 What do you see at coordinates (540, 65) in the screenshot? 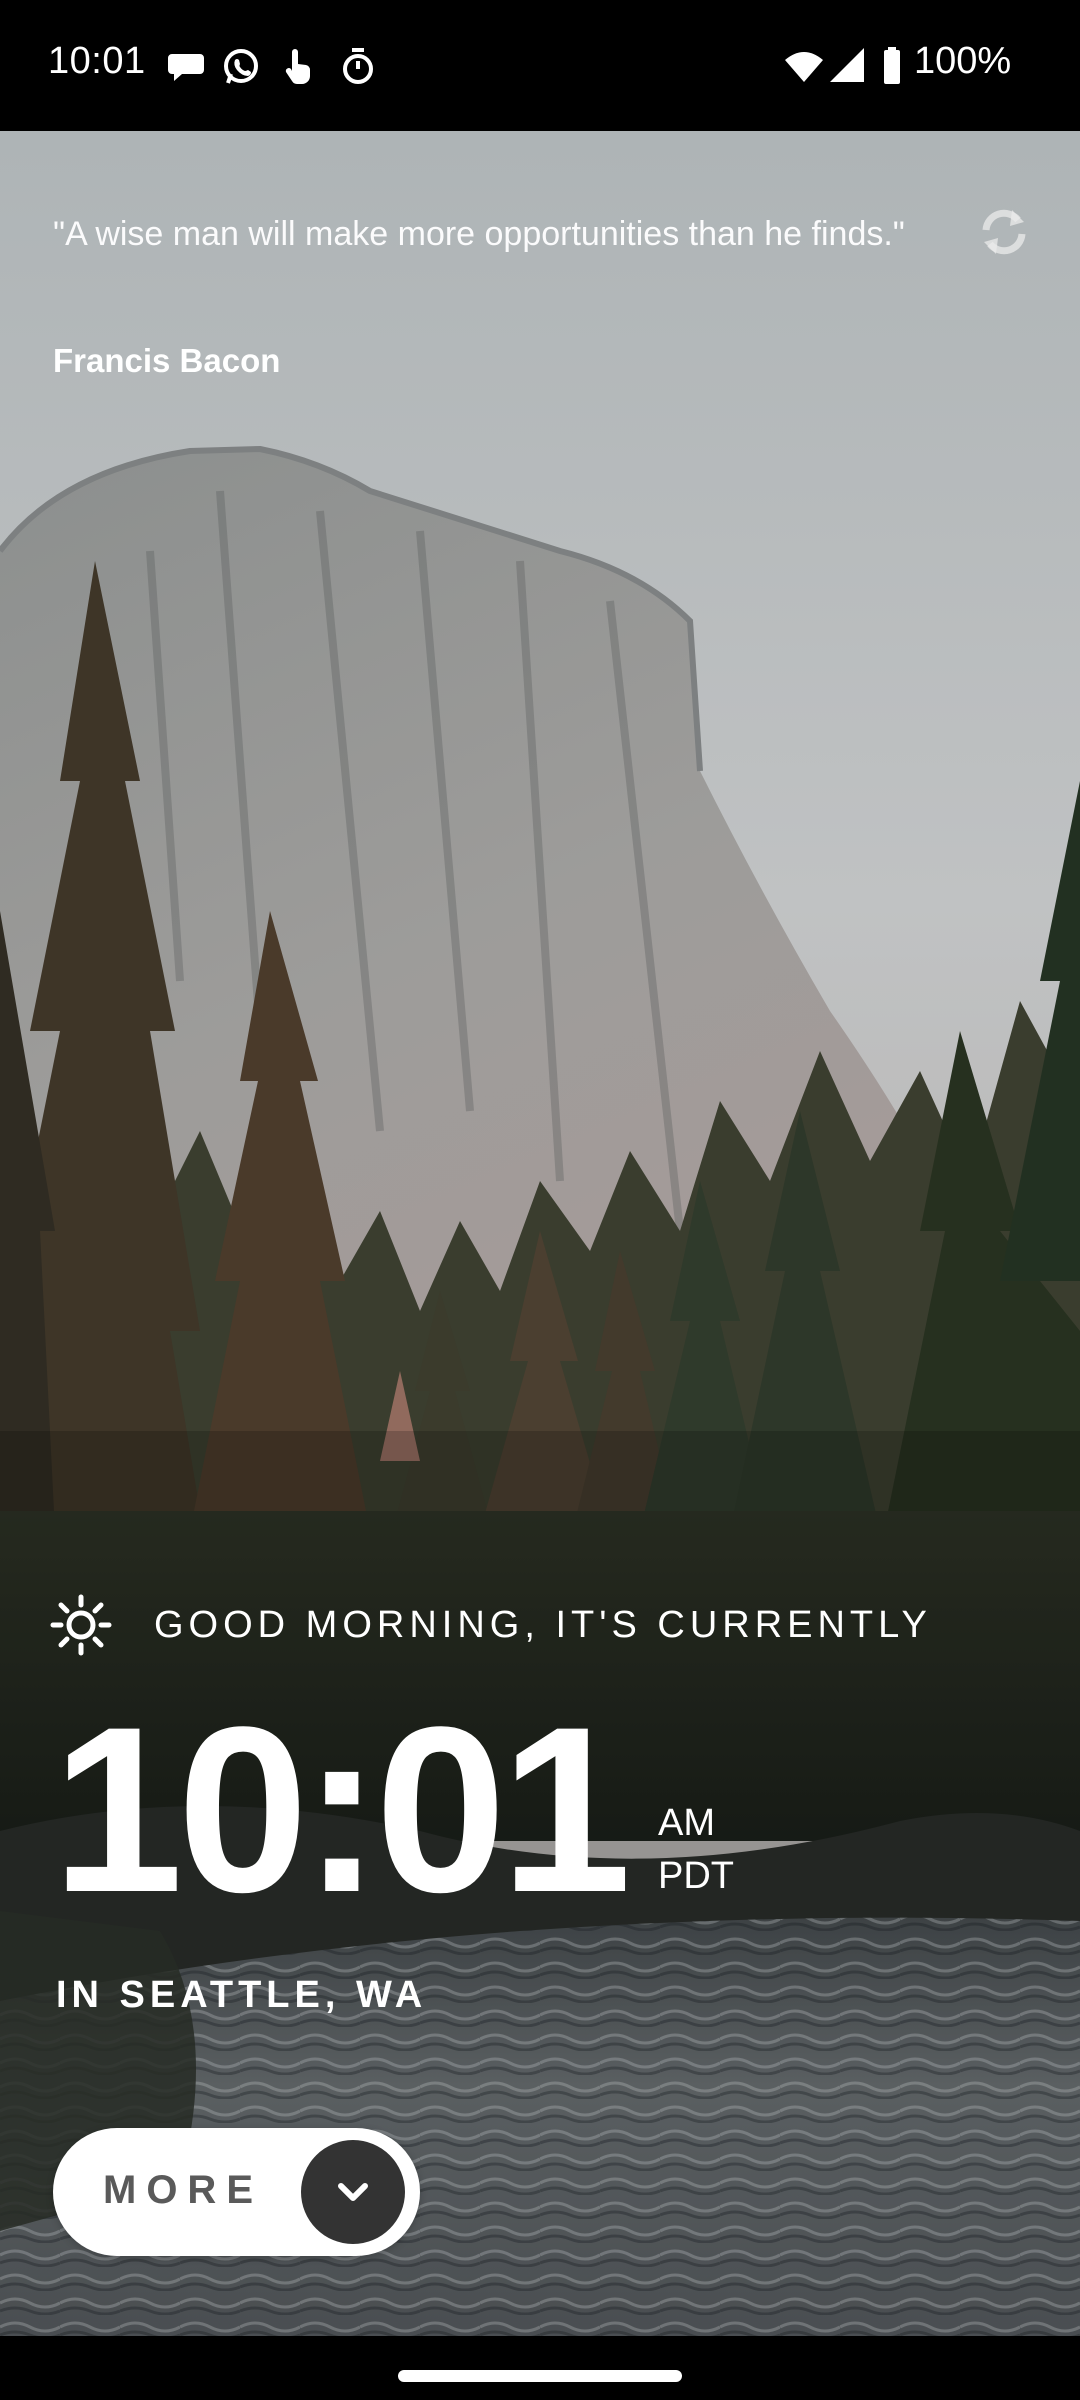
I see `status-bar: 10:01 100%` at bounding box center [540, 65].